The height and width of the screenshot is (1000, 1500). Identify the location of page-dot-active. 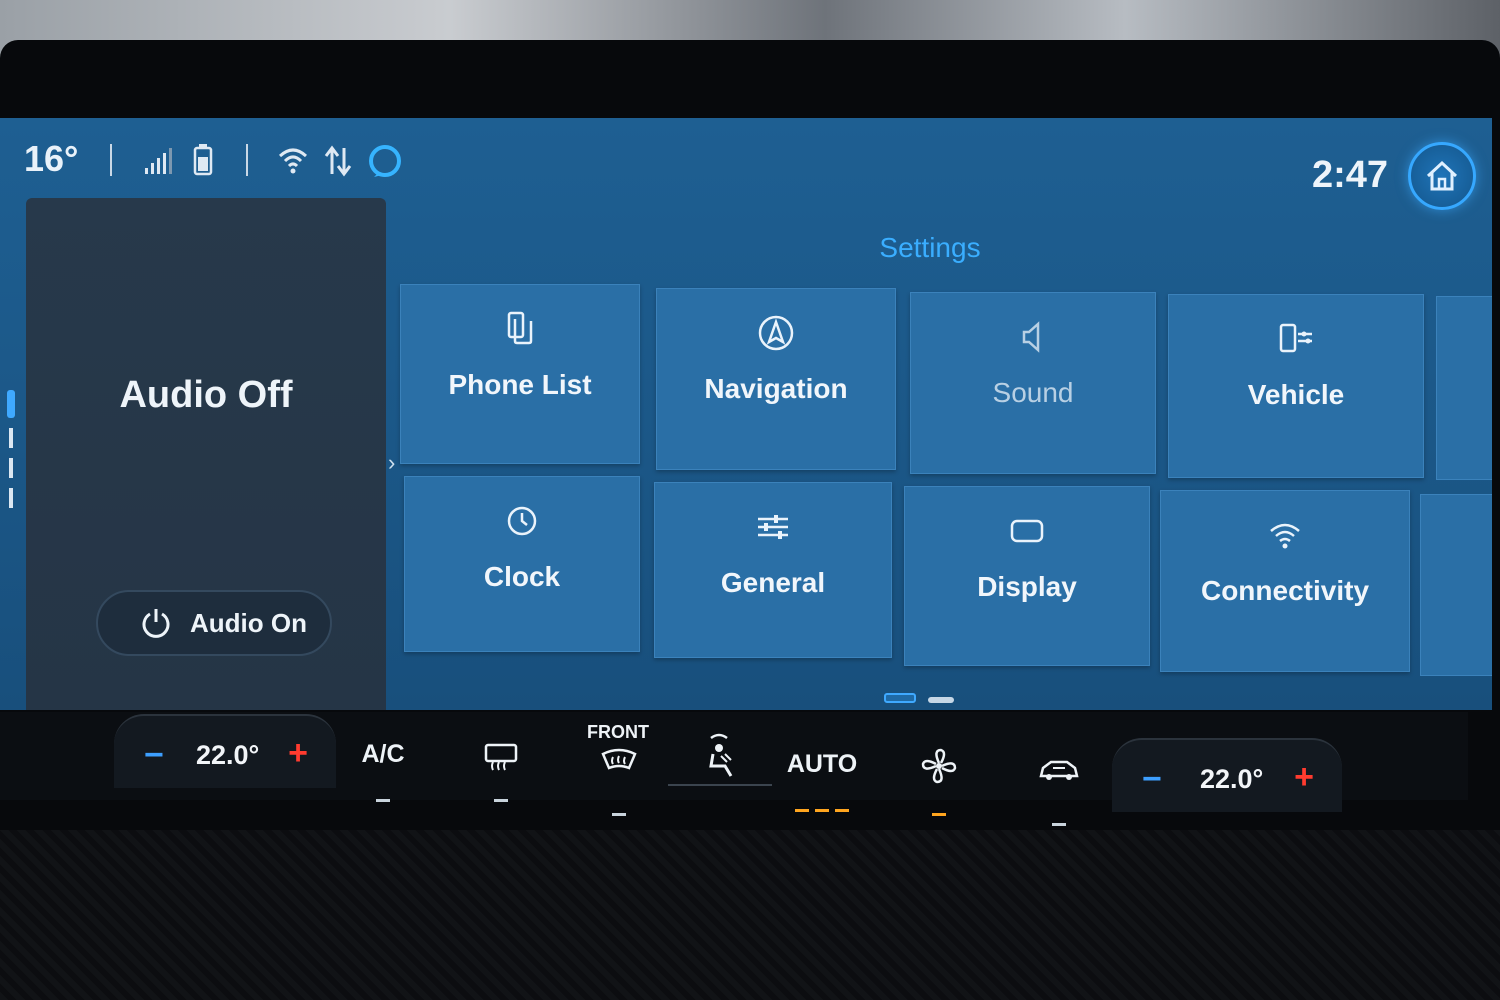
(900, 698).